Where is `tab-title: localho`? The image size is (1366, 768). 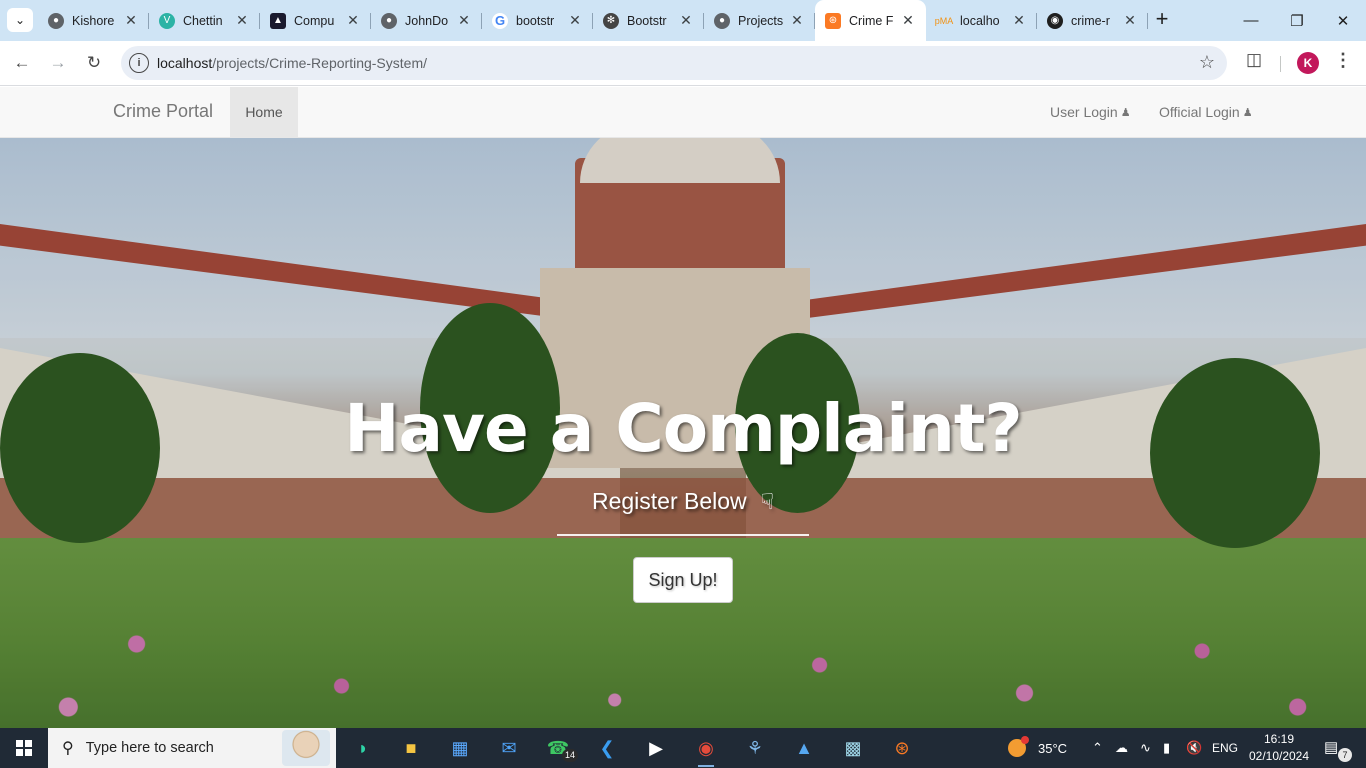
tab-title: localho is located at coordinates (980, 20).